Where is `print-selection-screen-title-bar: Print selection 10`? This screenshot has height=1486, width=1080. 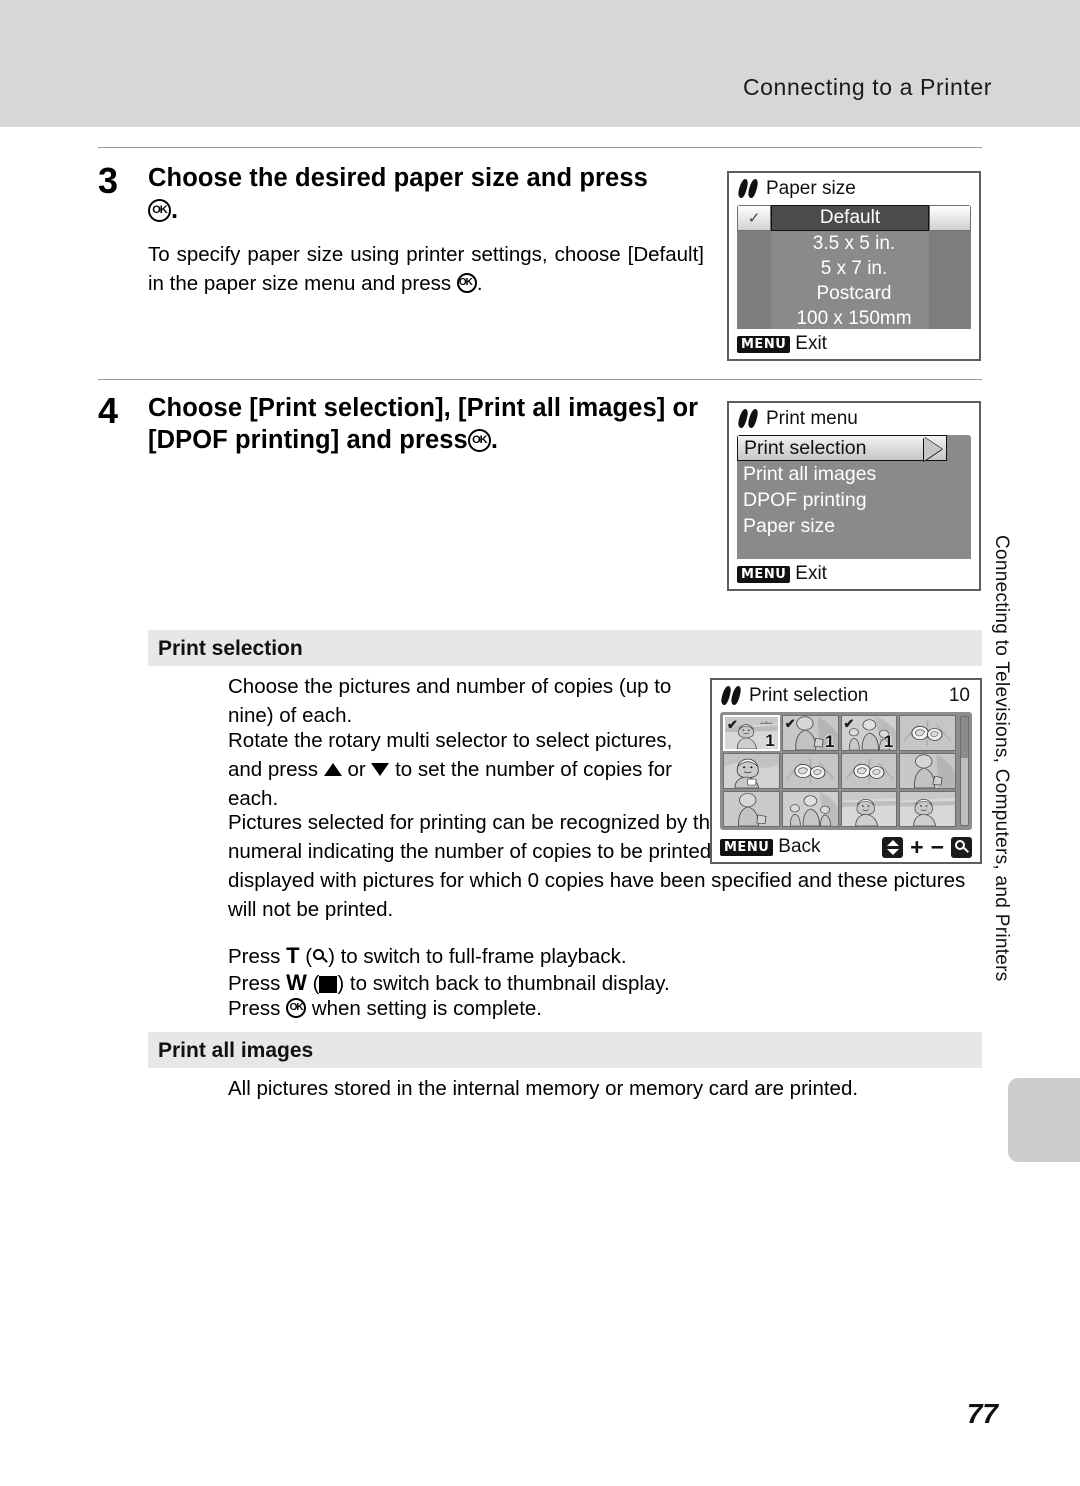
print-selection-screen-title-bar: Print selection 10 is located at coordinates (846, 696).